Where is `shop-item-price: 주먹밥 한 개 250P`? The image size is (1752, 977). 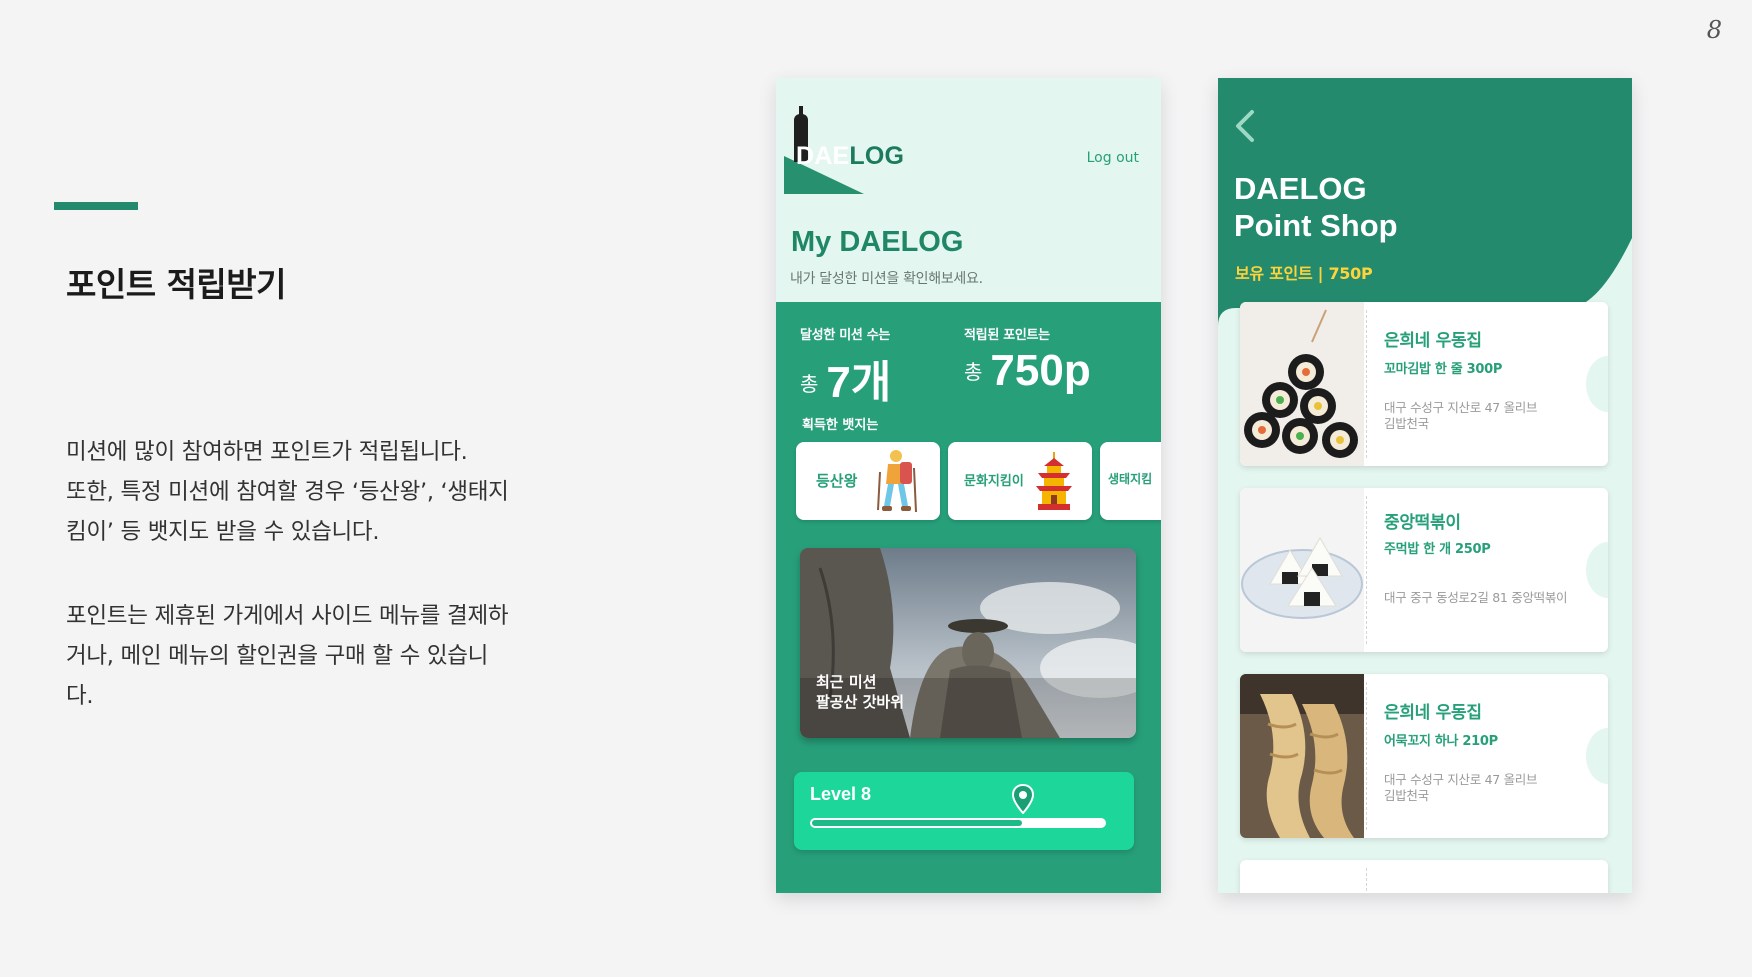
shop-item-price: 주먹밥 한 개 250P is located at coordinates (1437, 549).